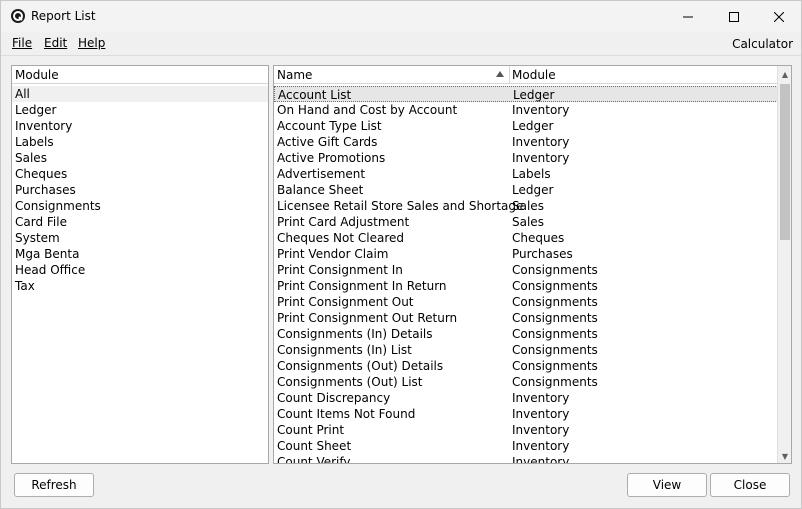 The image size is (802, 509). I want to click on module-list-item: Tax, so click(140, 286).